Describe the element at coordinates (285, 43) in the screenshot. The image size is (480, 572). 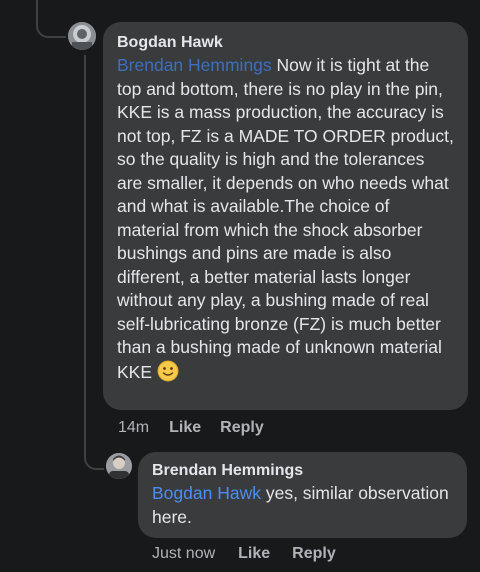
I see `comment-author: Bogdan Hawk` at that location.